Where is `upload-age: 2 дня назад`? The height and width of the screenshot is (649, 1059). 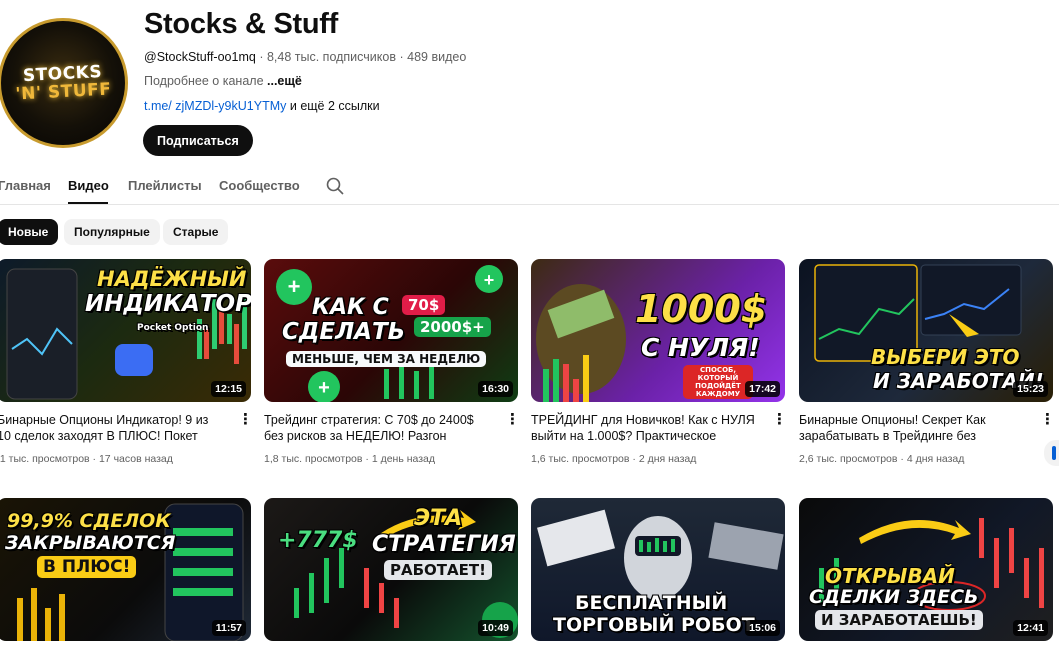
upload-age: 2 дня назад is located at coordinates (667, 459).